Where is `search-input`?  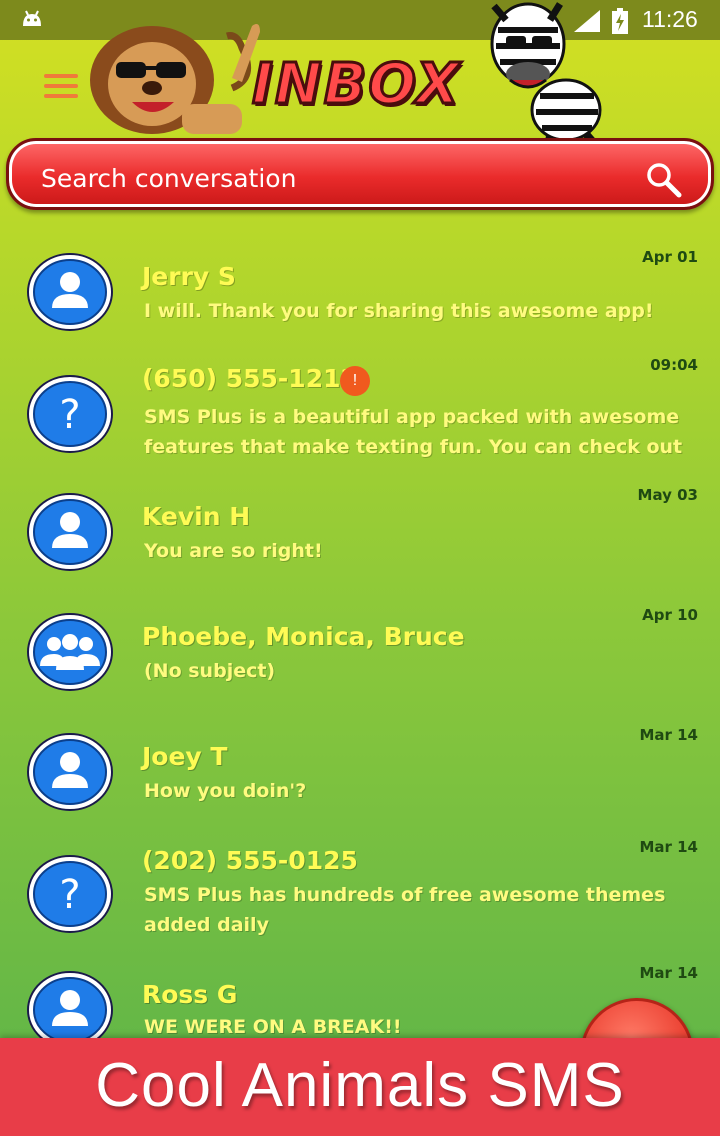 search-input is located at coordinates (321, 178).